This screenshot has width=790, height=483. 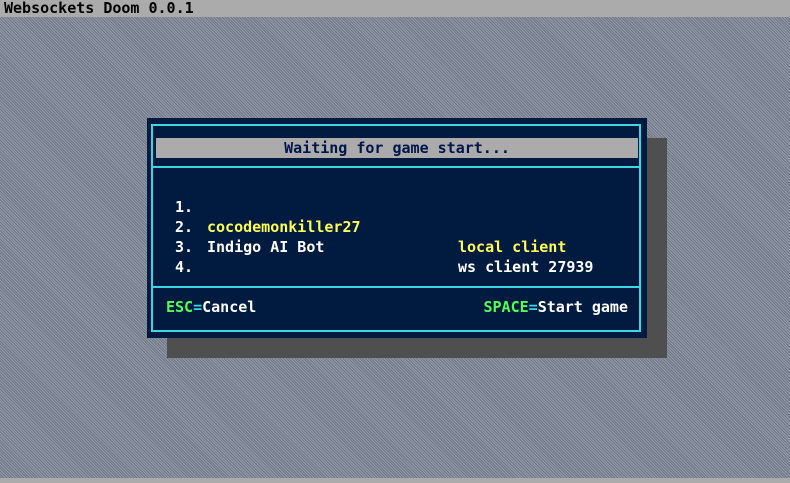 I want to click on player-client: ws client 27939, so click(x=526, y=267).